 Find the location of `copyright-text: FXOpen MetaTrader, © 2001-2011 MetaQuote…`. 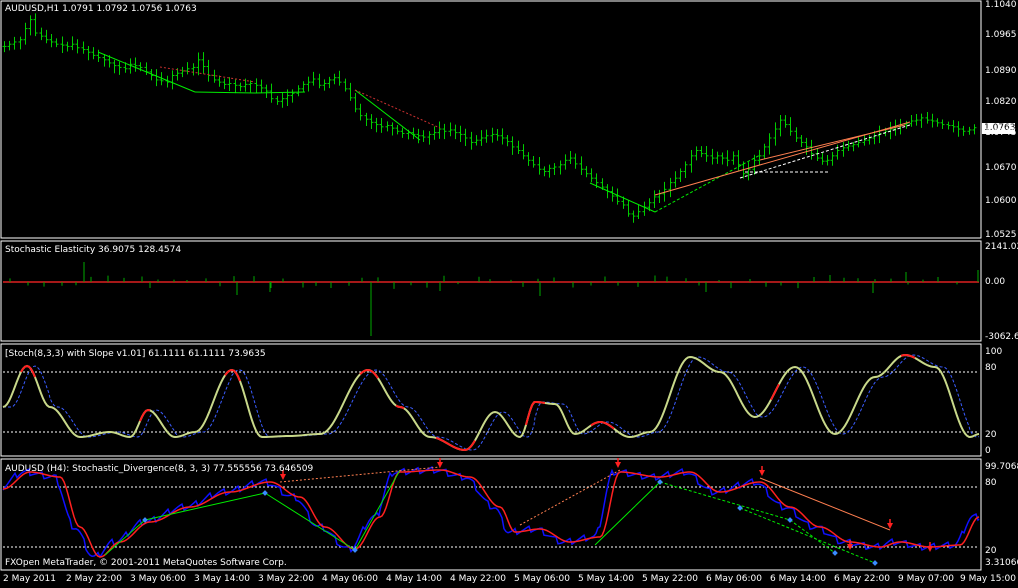

copyright-text: FXOpen MetaTrader, © 2001-2011 MetaQuote… is located at coordinates (146, 563).